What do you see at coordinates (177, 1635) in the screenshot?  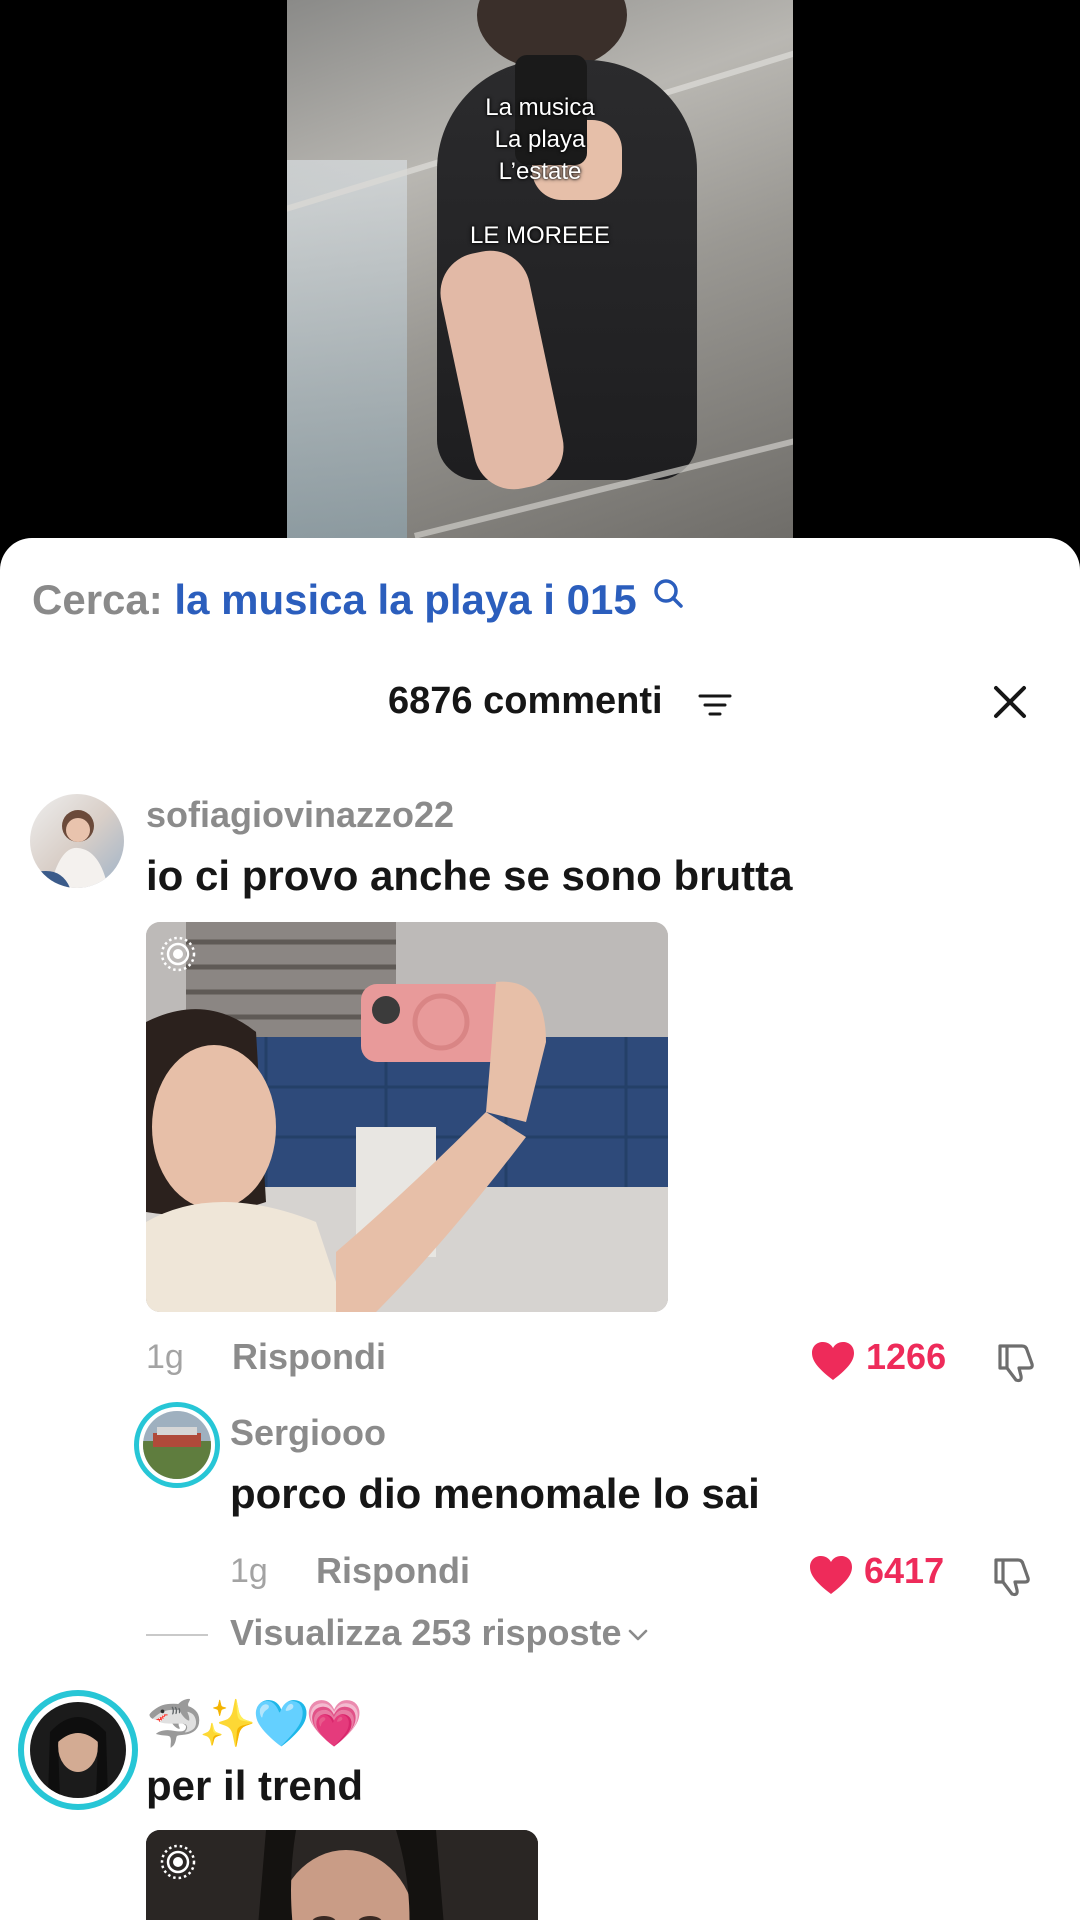 I see `view-replies-divider` at bounding box center [177, 1635].